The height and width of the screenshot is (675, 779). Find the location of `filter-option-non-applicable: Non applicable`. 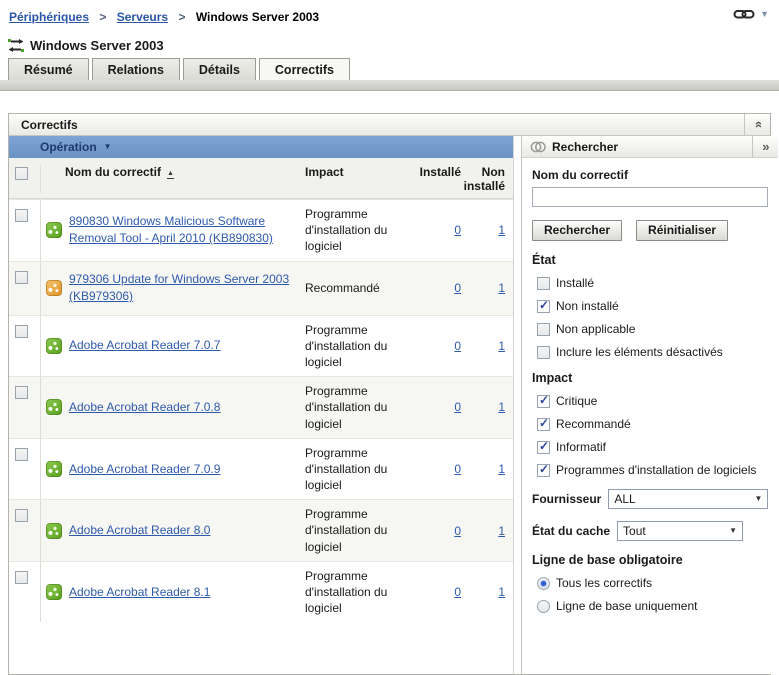

filter-option-non-applicable: Non applicable is located at coordinates (652, 329).